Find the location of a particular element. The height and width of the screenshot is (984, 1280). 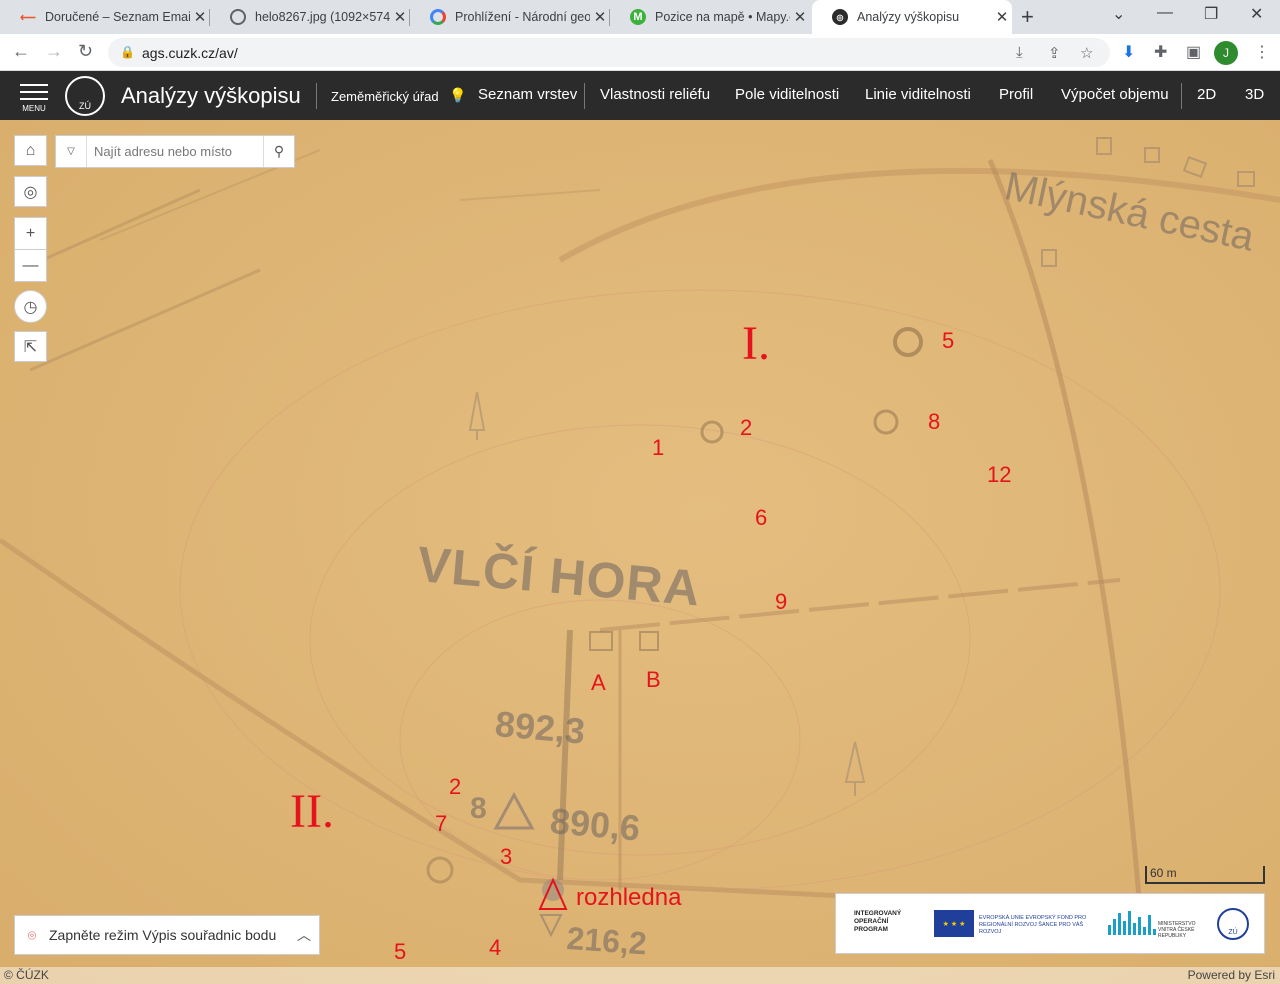

forward-icon: → is located at coordinates (54, 51).